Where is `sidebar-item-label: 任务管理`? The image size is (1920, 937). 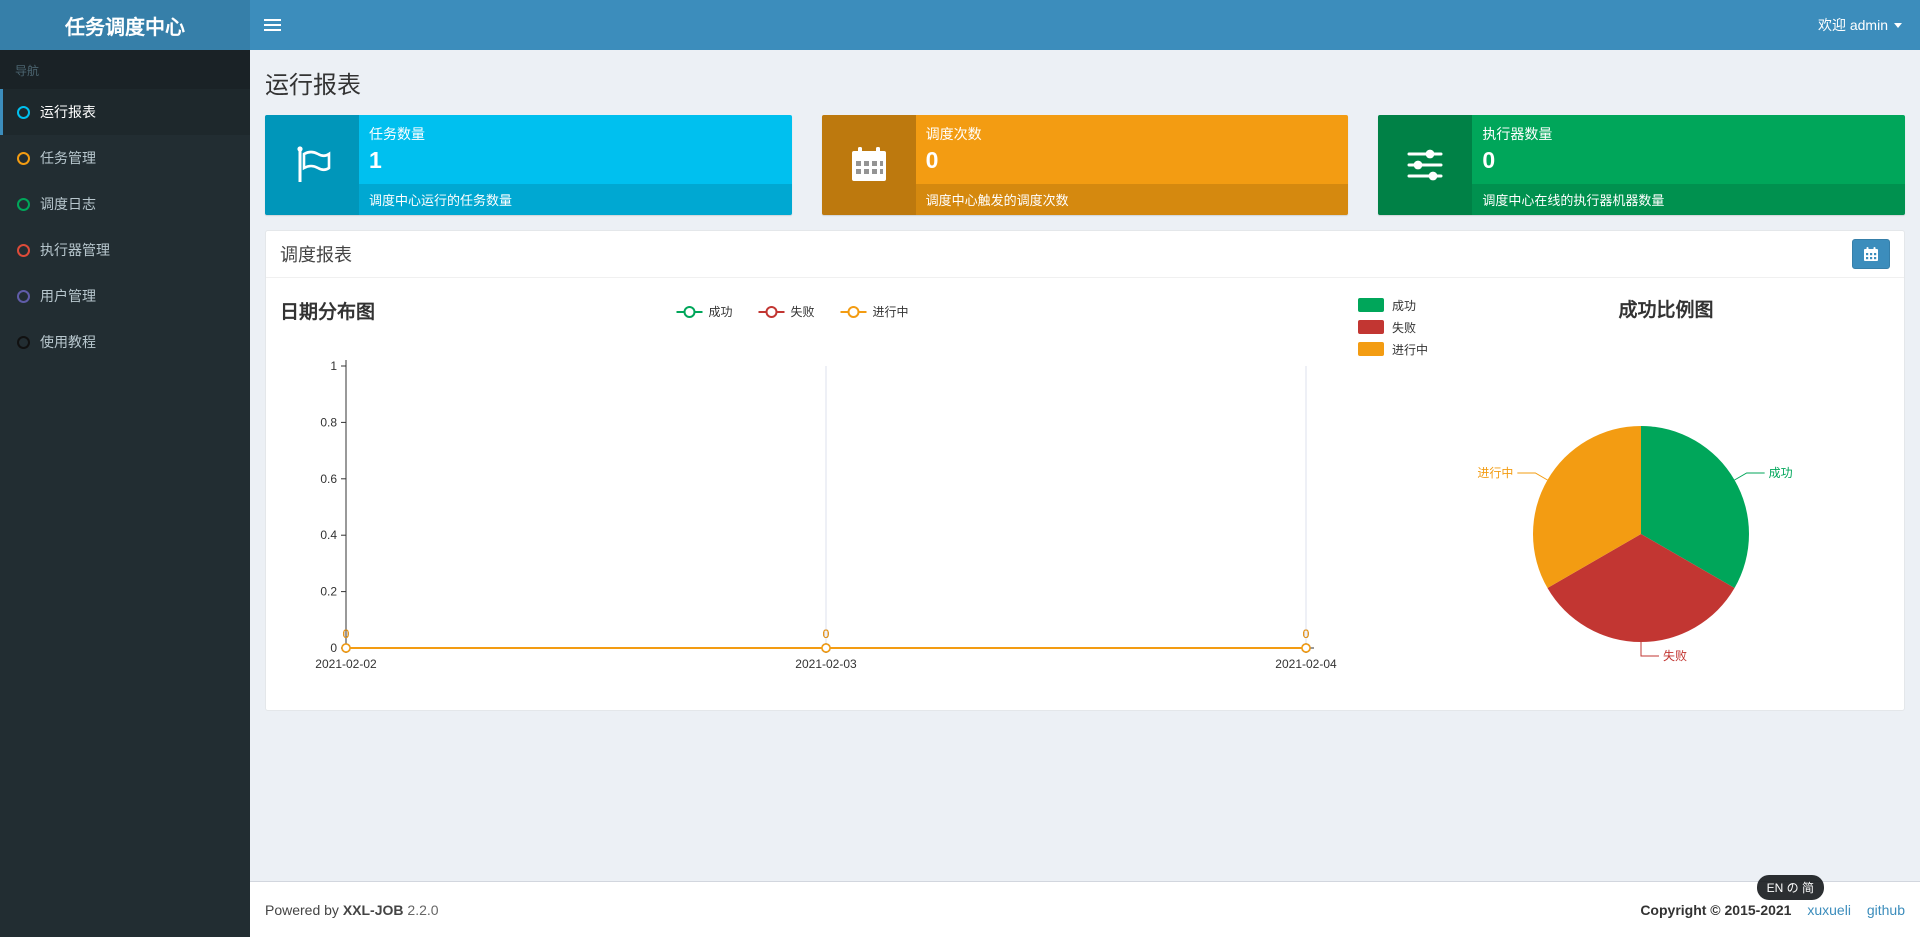 sidebar-item-label: 任务管理 is located at coordinates (68, 158).